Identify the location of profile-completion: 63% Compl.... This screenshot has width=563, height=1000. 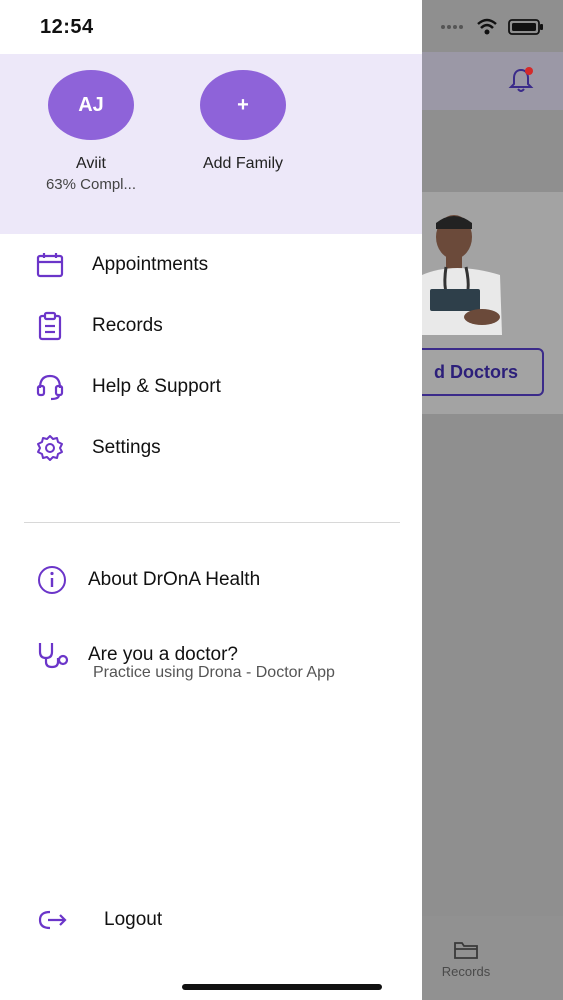
(91, 184).